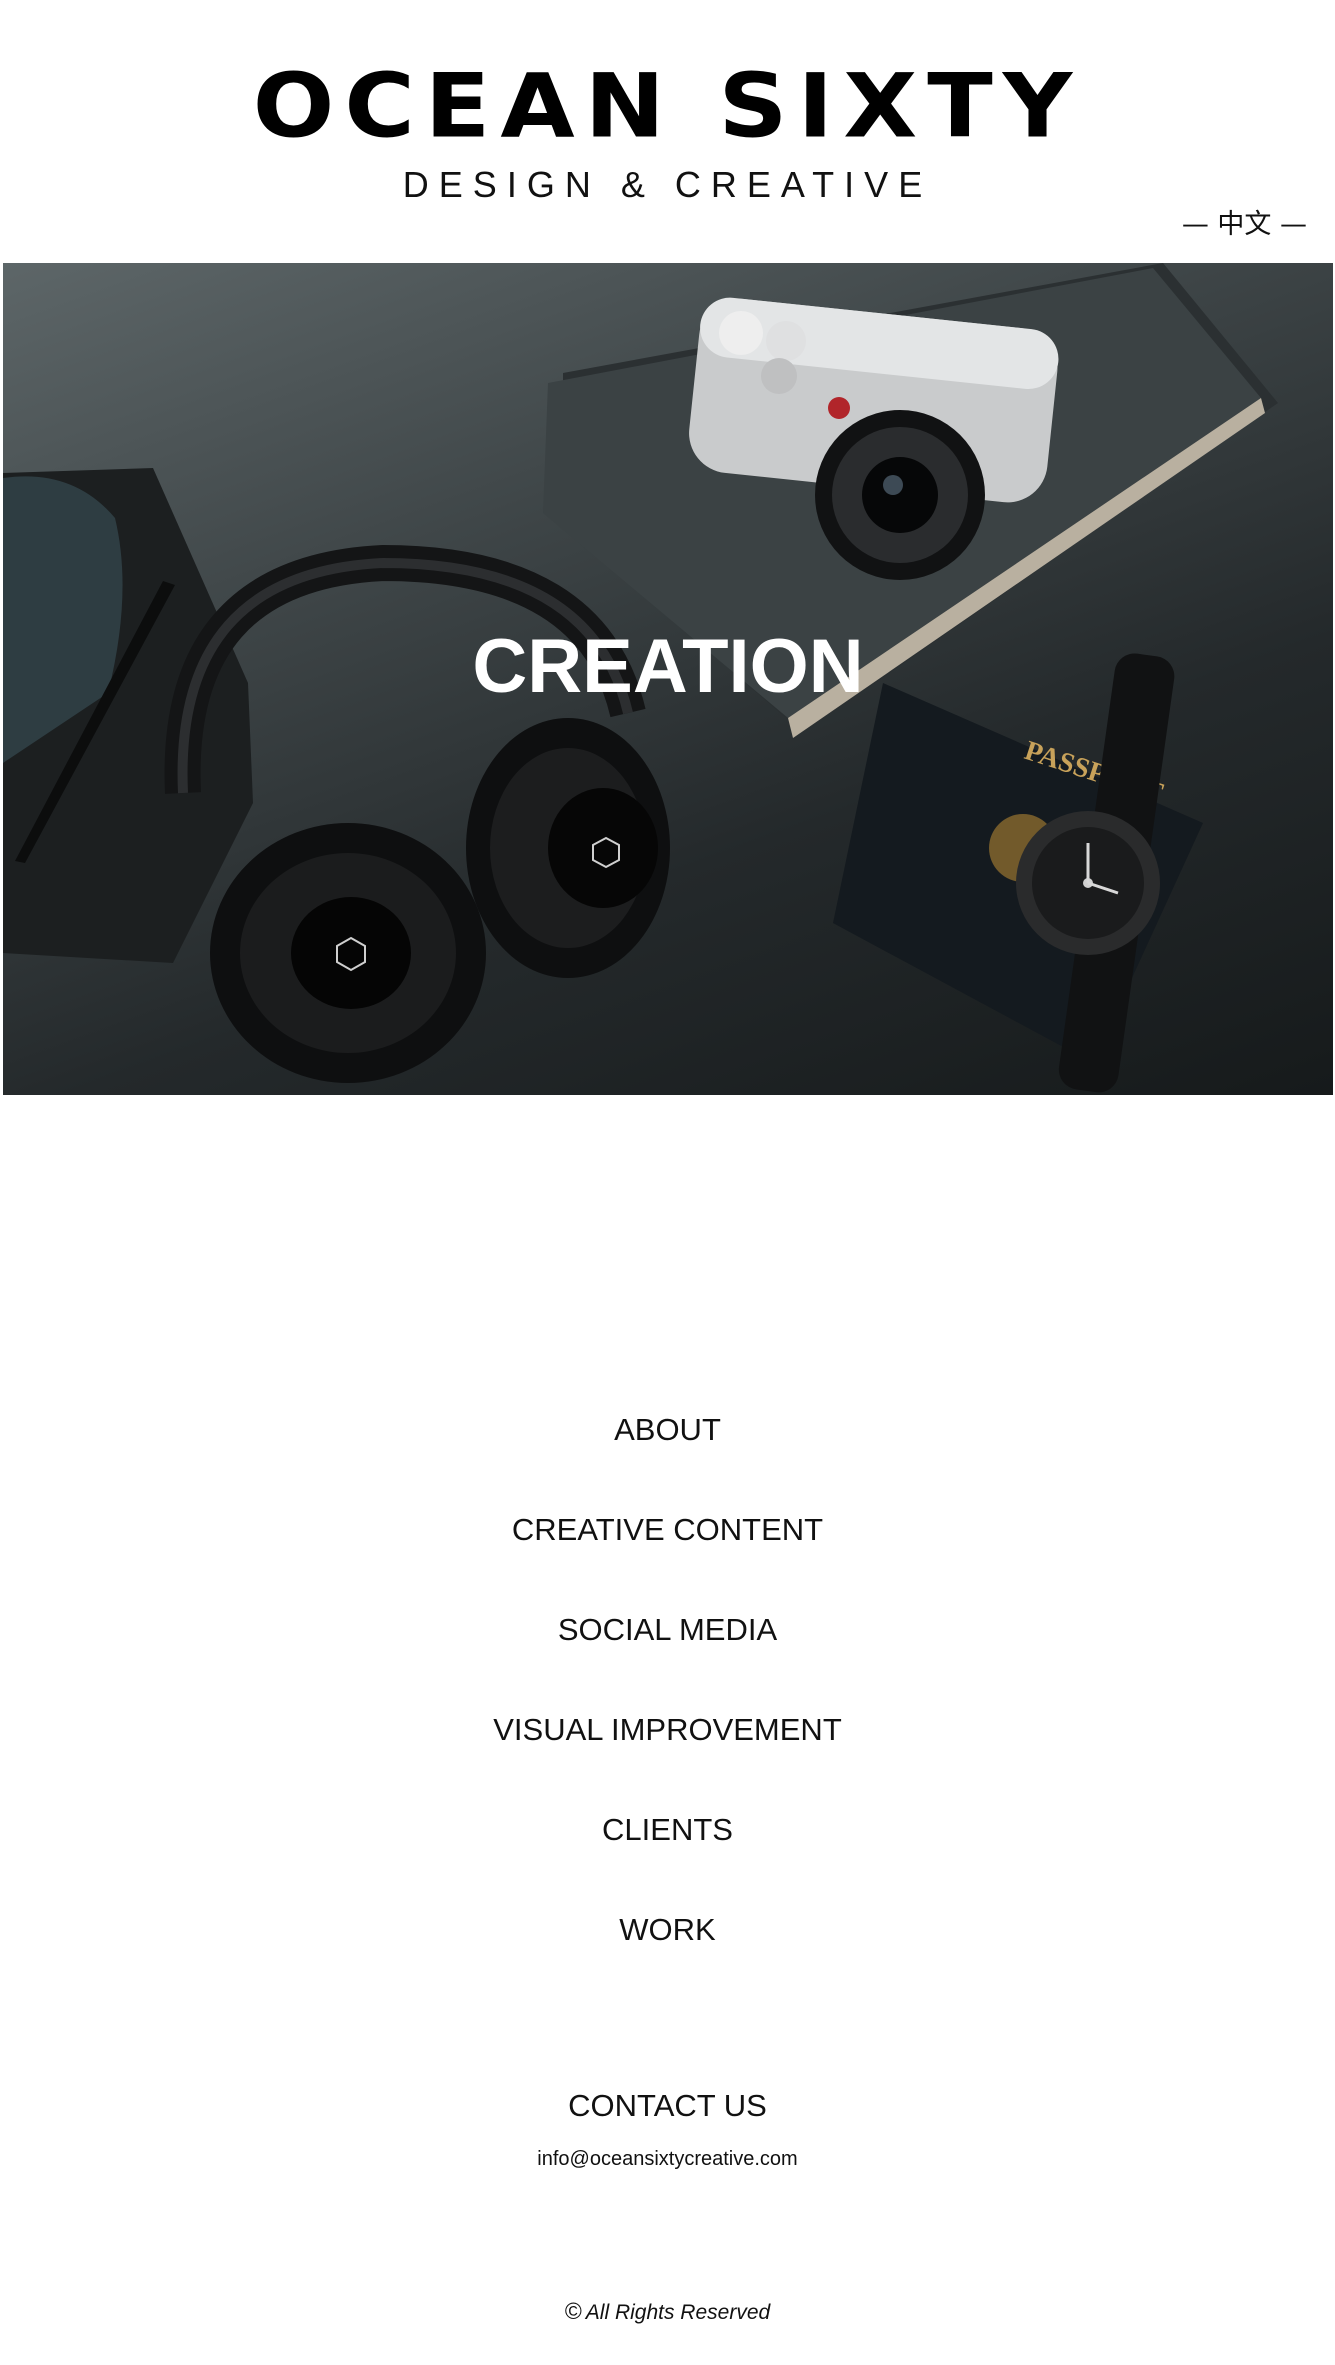 This screenshot has width=1335, height=2365. What do you see at coordinates (678, 2312) in the screenshot?
I see `footer-text: All Rights Reserved` at bounding box center [678, 2312].